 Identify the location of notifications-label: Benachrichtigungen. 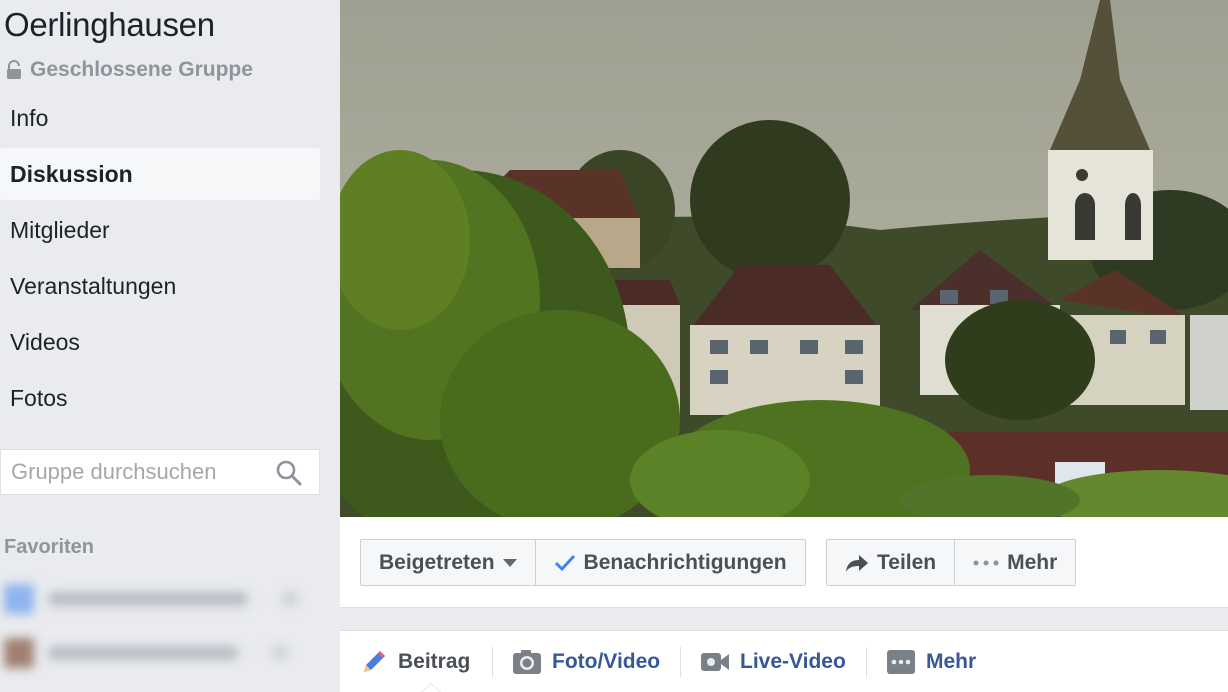
(685, 562).